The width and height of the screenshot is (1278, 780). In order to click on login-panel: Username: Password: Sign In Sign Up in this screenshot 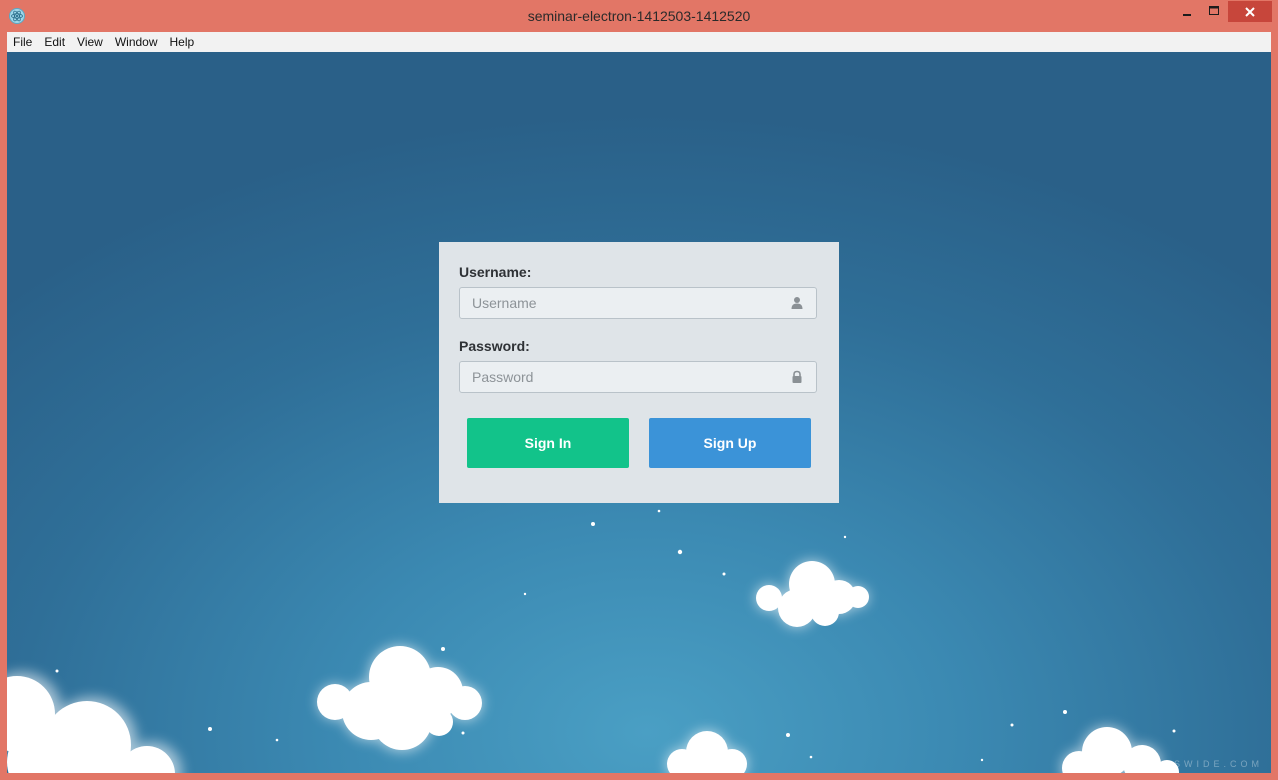, I will do `click(639, 372)`.